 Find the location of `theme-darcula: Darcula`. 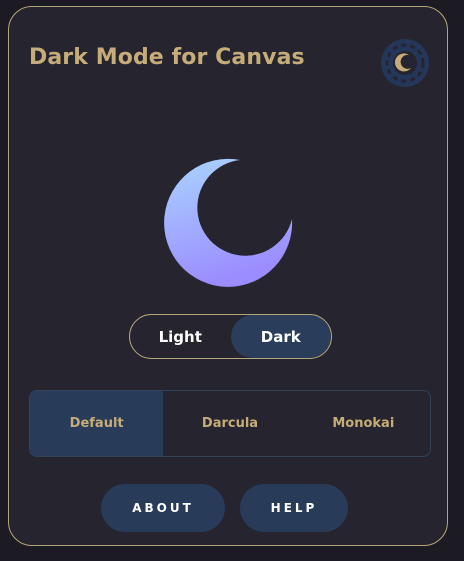

theme-darcula: Darcula is located at coordinates (229, 423).